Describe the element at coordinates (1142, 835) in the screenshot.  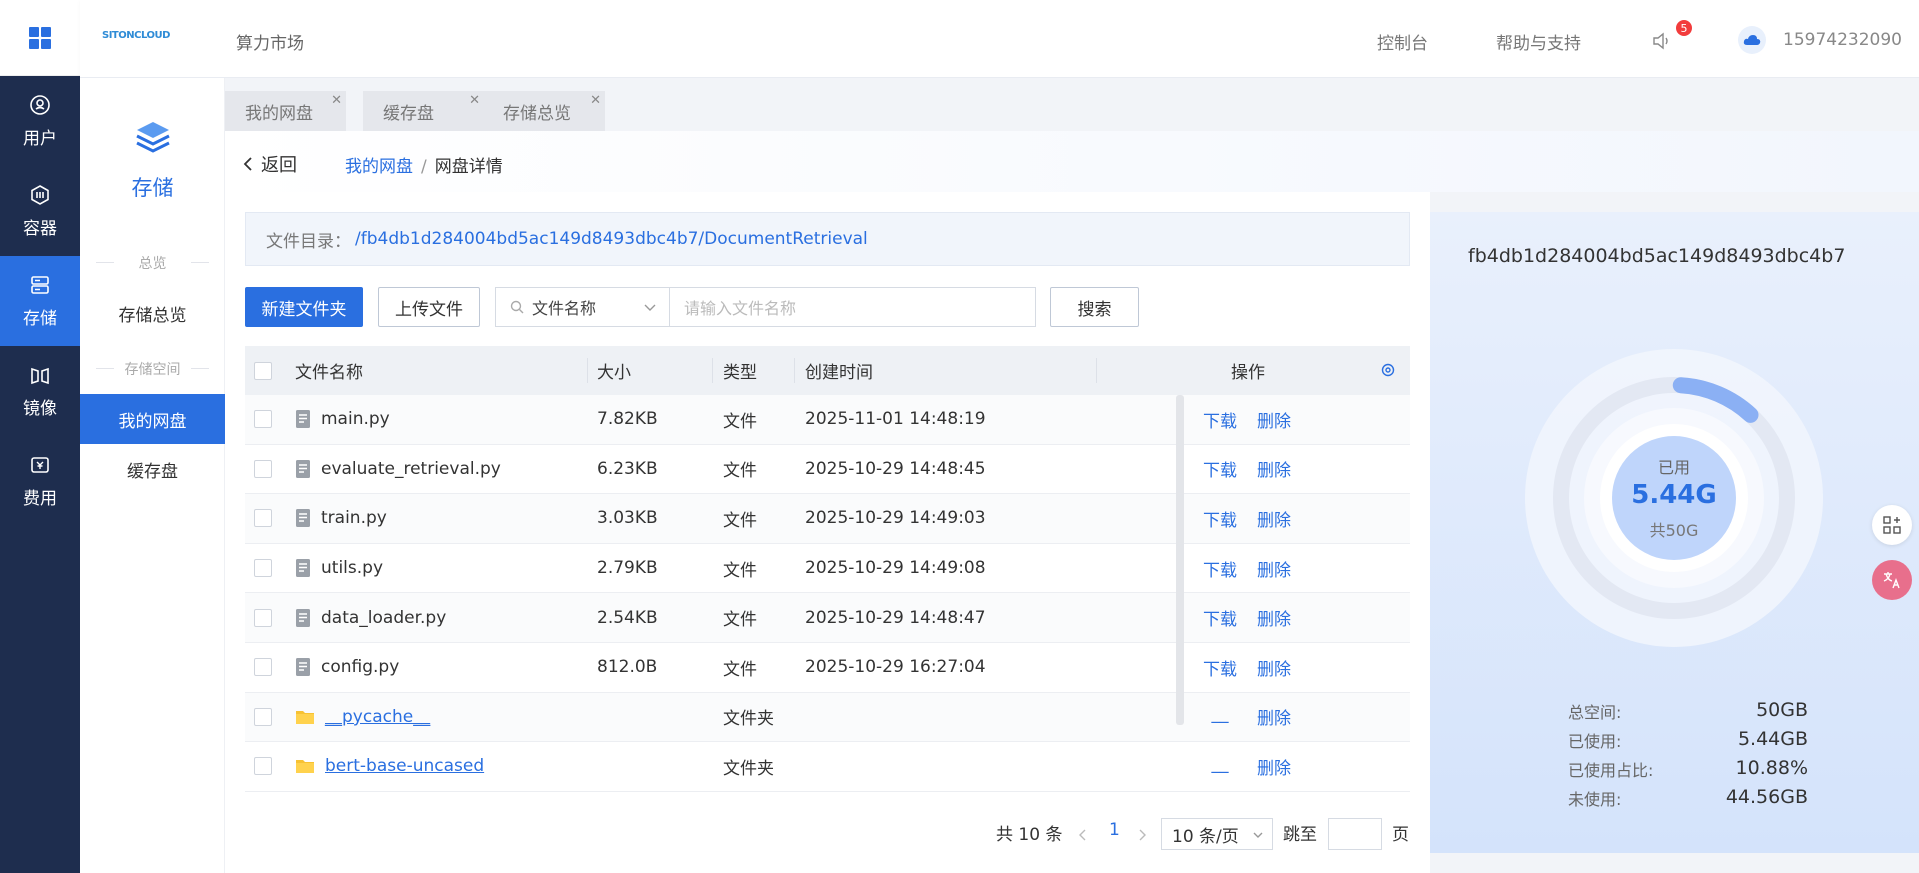
I see `chevron-right-icon` at that location.